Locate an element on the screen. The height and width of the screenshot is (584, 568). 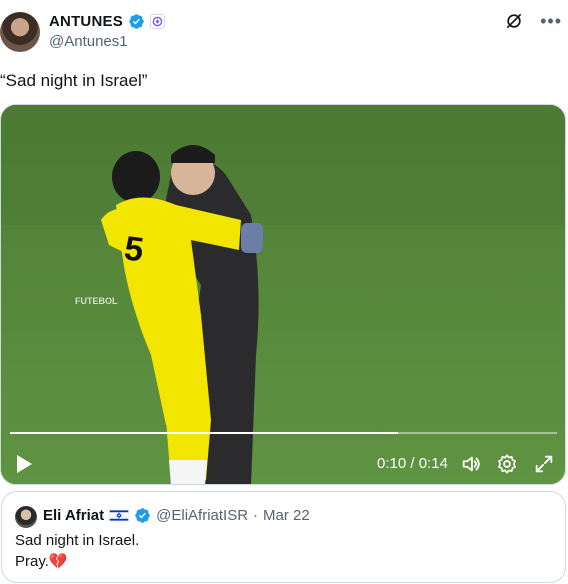
video-progress-bar is located at coordinates (283, 433).